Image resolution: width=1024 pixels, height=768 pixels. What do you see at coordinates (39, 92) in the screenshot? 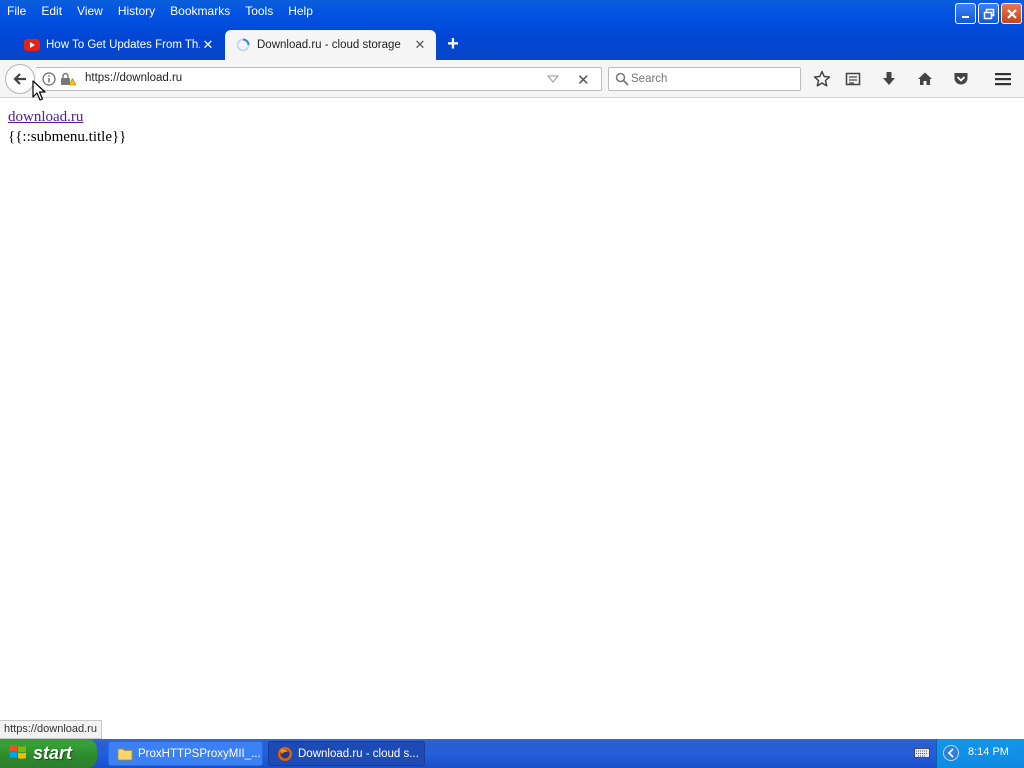
I see `mouse-cursor-icon` at bounding box center [39, 92].